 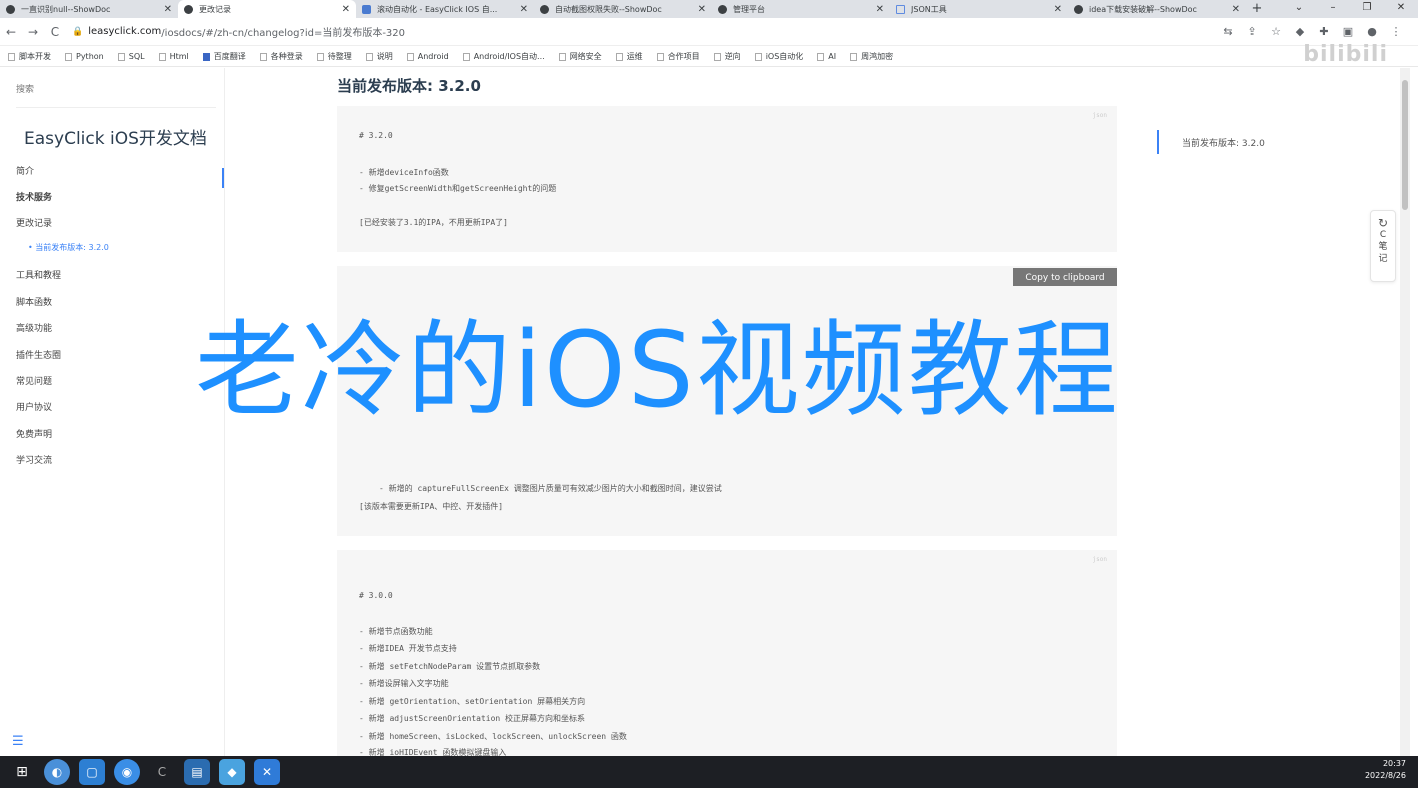 What do you see at coordinates (979, 9) in the screenshot?
I see `browser-tab: JSON工具 ✕` at bounding box center [979, 9].